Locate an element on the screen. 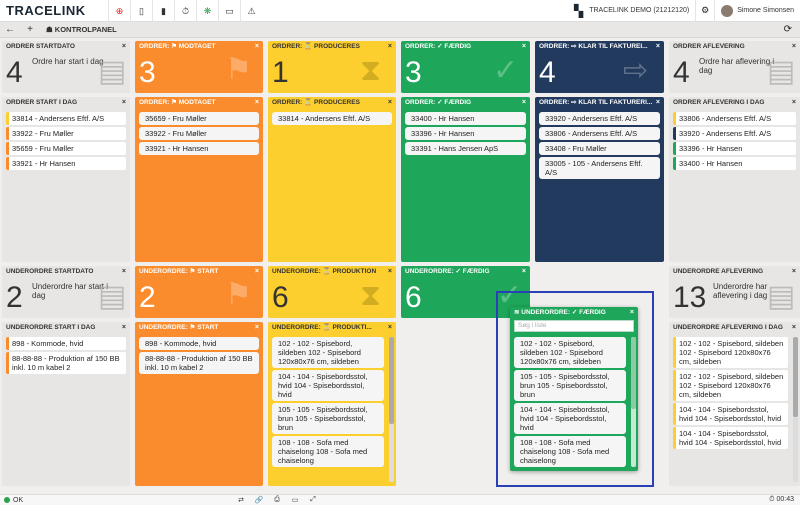 The image size is (800, 505). tracelink-logo: TRACELINK is located at coordinates (57, 10).